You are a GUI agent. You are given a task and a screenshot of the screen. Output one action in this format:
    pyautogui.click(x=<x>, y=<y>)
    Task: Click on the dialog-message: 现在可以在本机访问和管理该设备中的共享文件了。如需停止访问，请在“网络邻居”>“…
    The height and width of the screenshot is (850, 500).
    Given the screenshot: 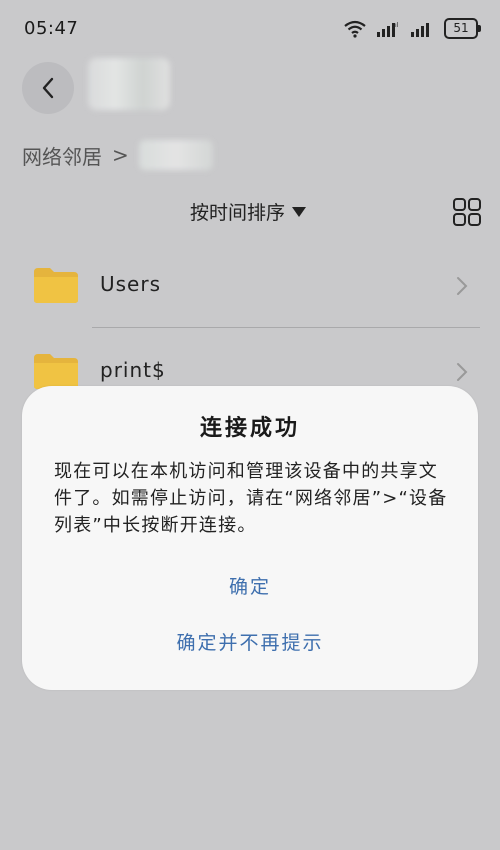 What is the action you would take?
    pyautogui.click(x=251, y=498)
    